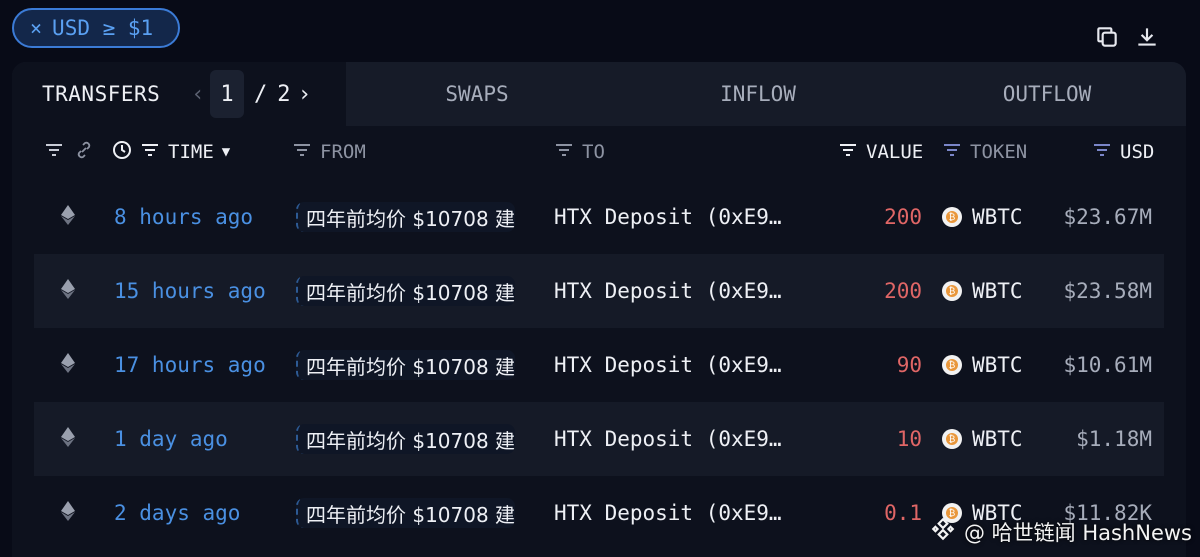  Describe the element at coordinates (284, 94) in the screenshot. I see `total-pages: 2` at that location.